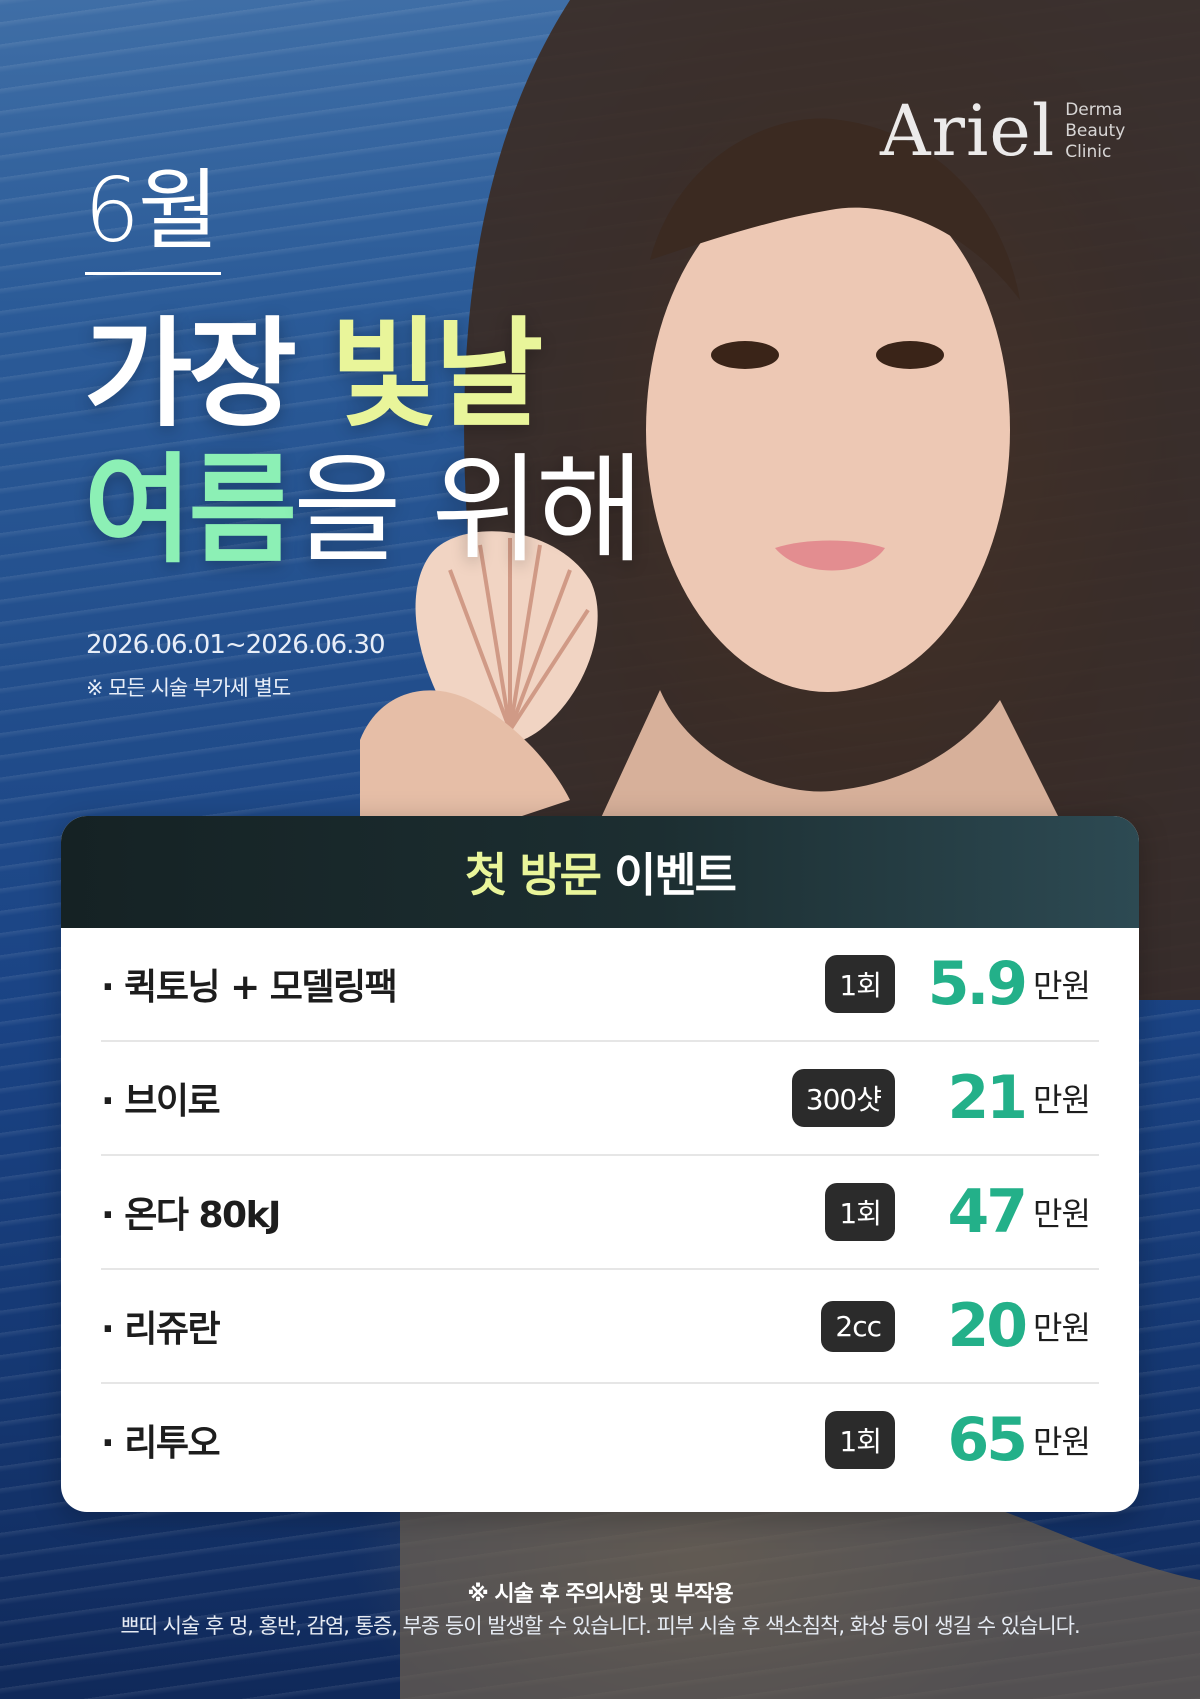 This screenshot has width=1200, height=1699. I want to click on treatment-name: · 리투오, so click(161, 1443).